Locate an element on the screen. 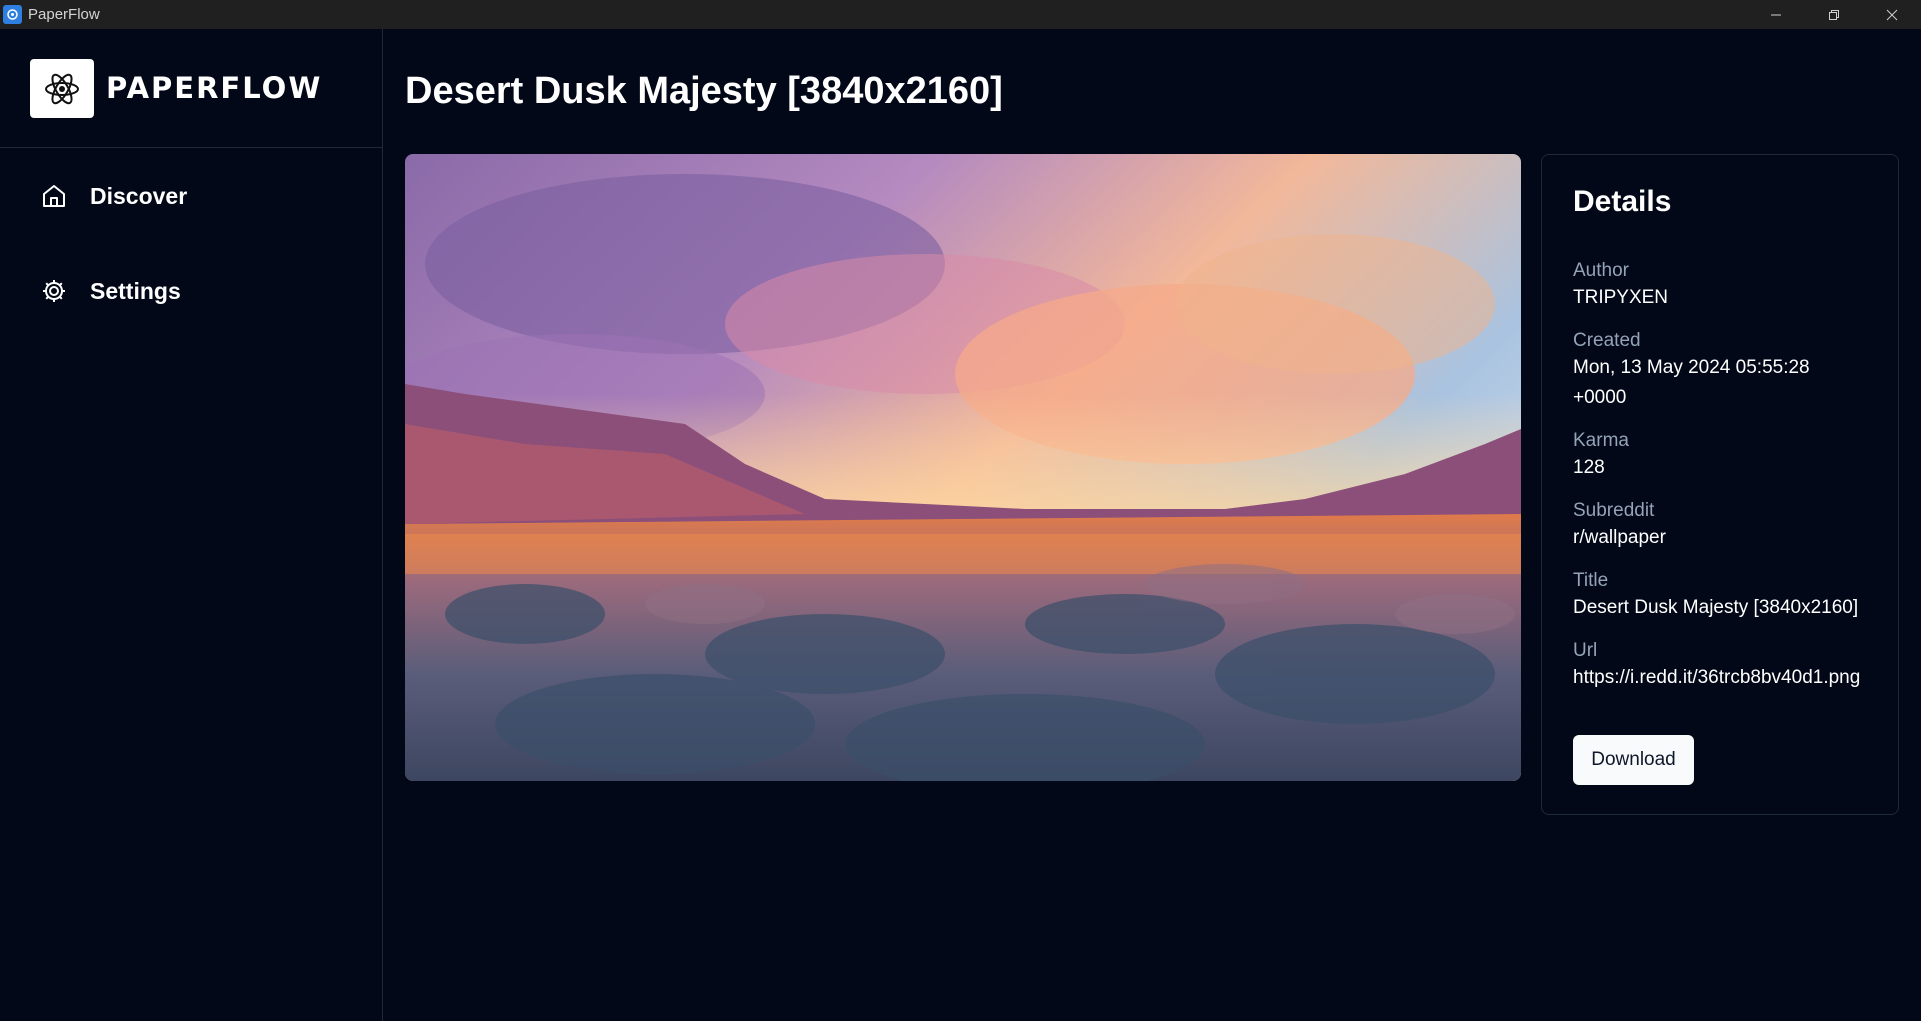  sidebar-item-discover: Discover is located at coordinates (113, 196).